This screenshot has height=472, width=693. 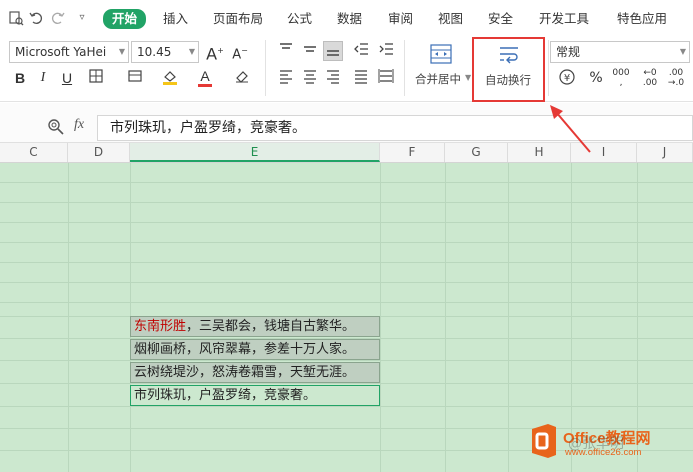 What do you see at coordinates (245, 349) in the screenshot?
I see `cell-text: 烟柳画桥，风帘翠幕，参差十万人家。` at bounding box center [245, 349].